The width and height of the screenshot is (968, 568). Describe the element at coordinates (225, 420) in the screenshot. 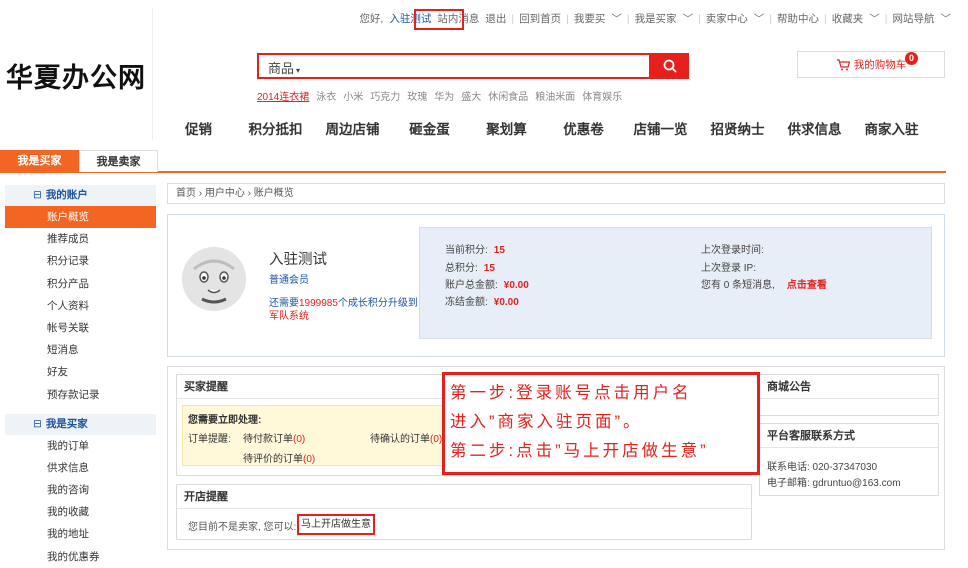

I see `todo-heading: 您需要立即处理:` at that location.